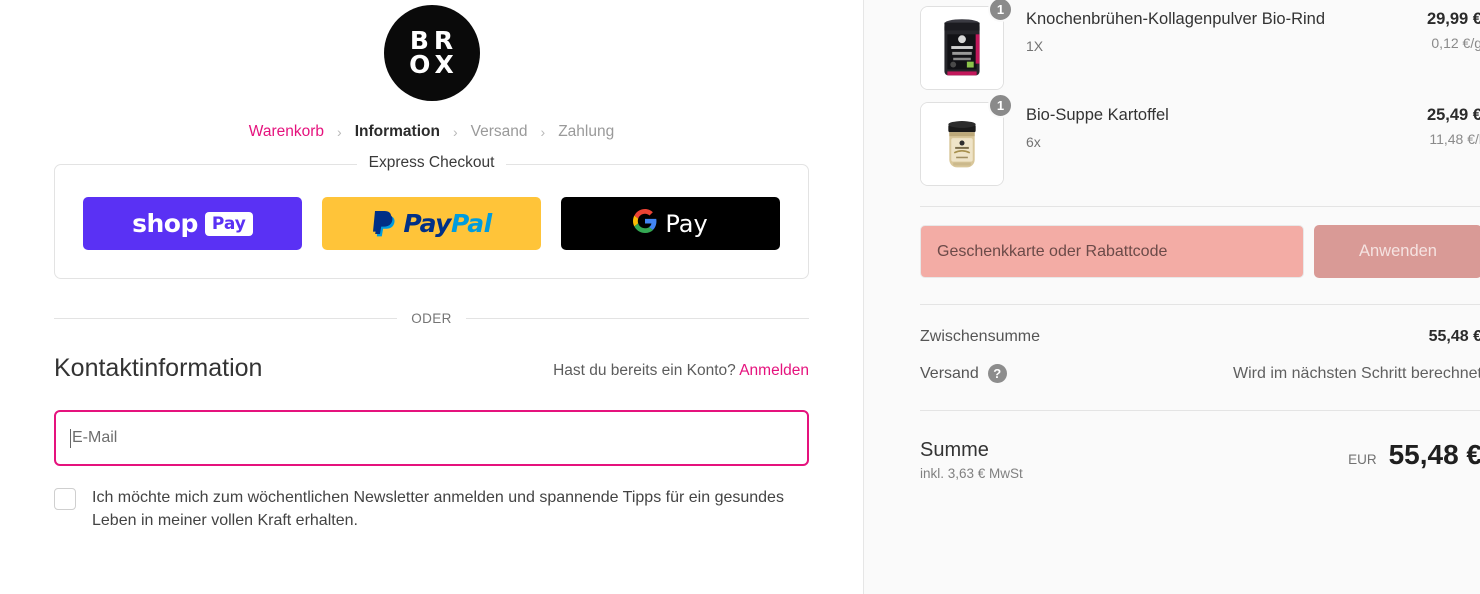 The width and height of the screenshot is (1480, 594). Describe the element at coordinates (997, 373) in the screenshot. I see `help-icon: ?` at that location.